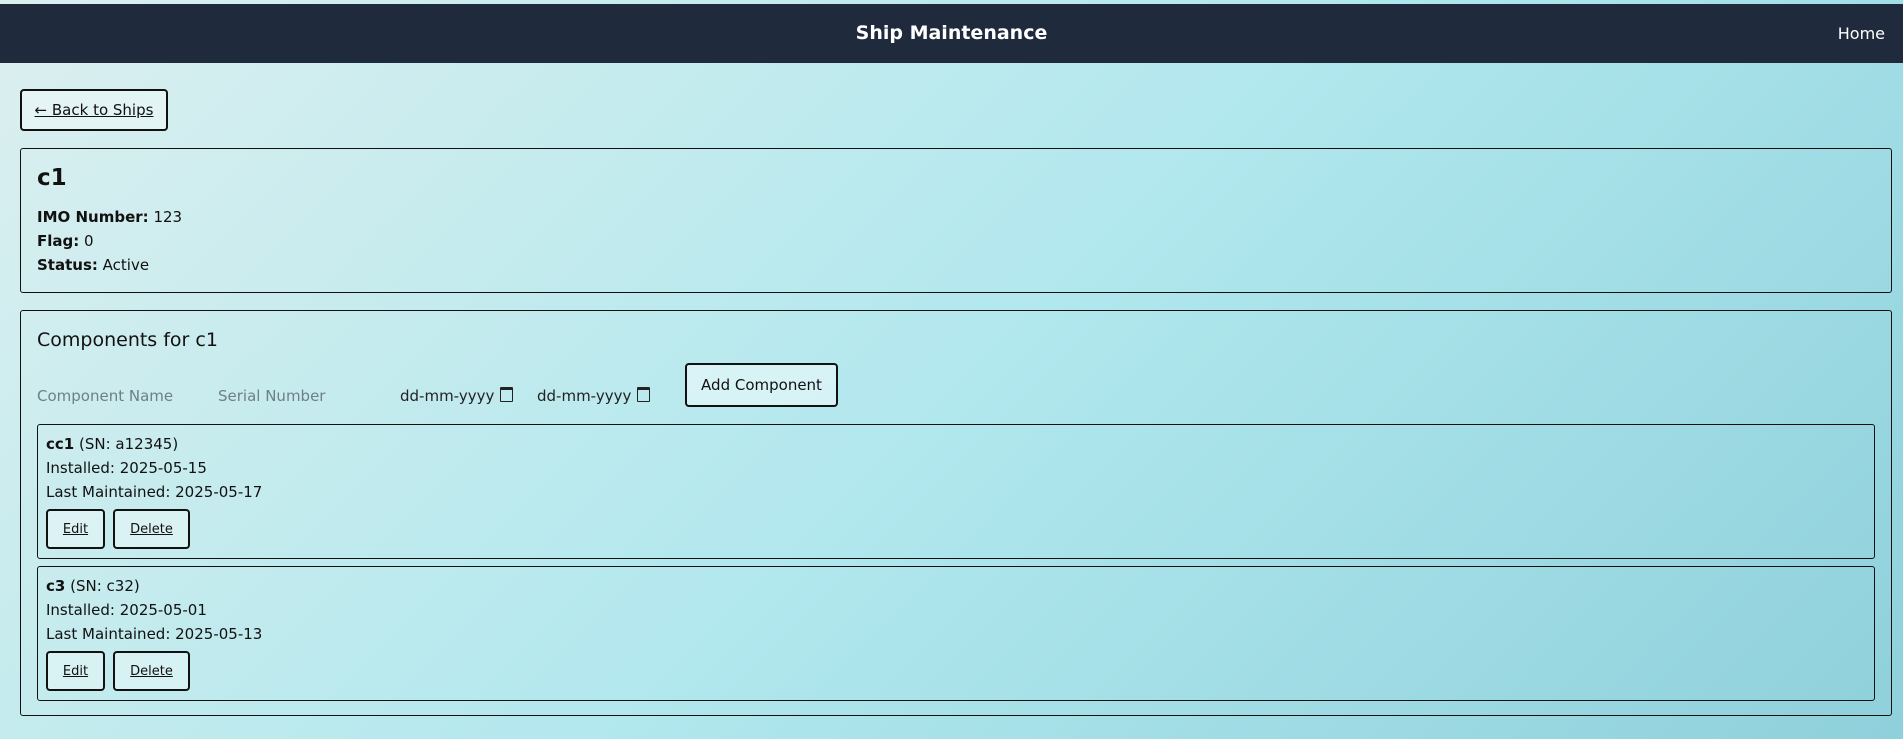 The width and height of the screenshot is (1903, 739). What do you see at coordinates (303, 396) in the screenshot?
I see `serial-number-input: Serial Number` at bounding box center [303, 396].